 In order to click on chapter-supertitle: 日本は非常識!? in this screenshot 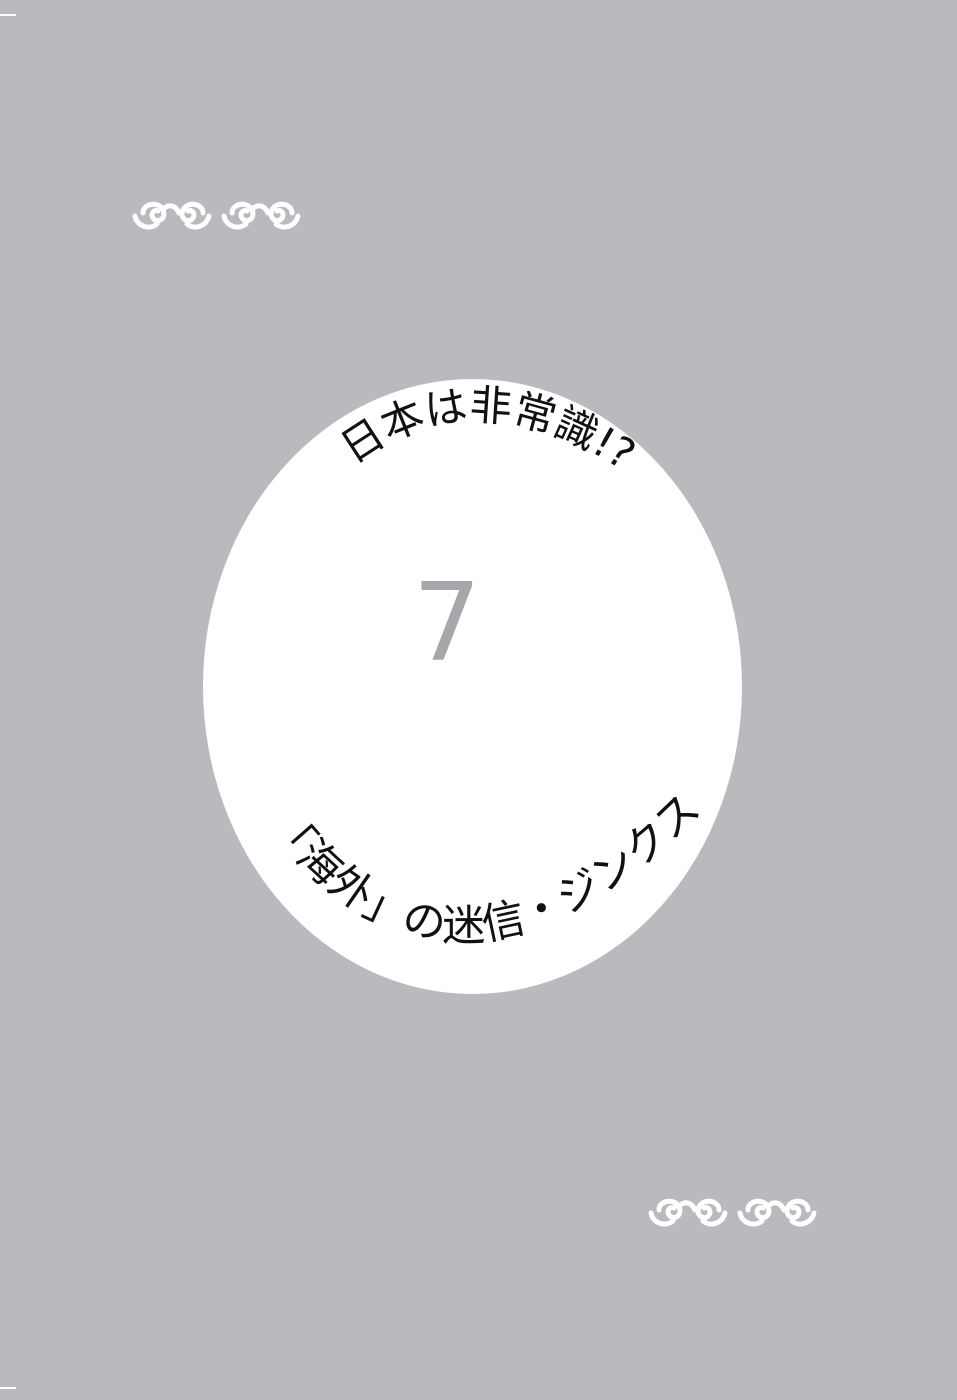, I will do `click(488, 429)`.